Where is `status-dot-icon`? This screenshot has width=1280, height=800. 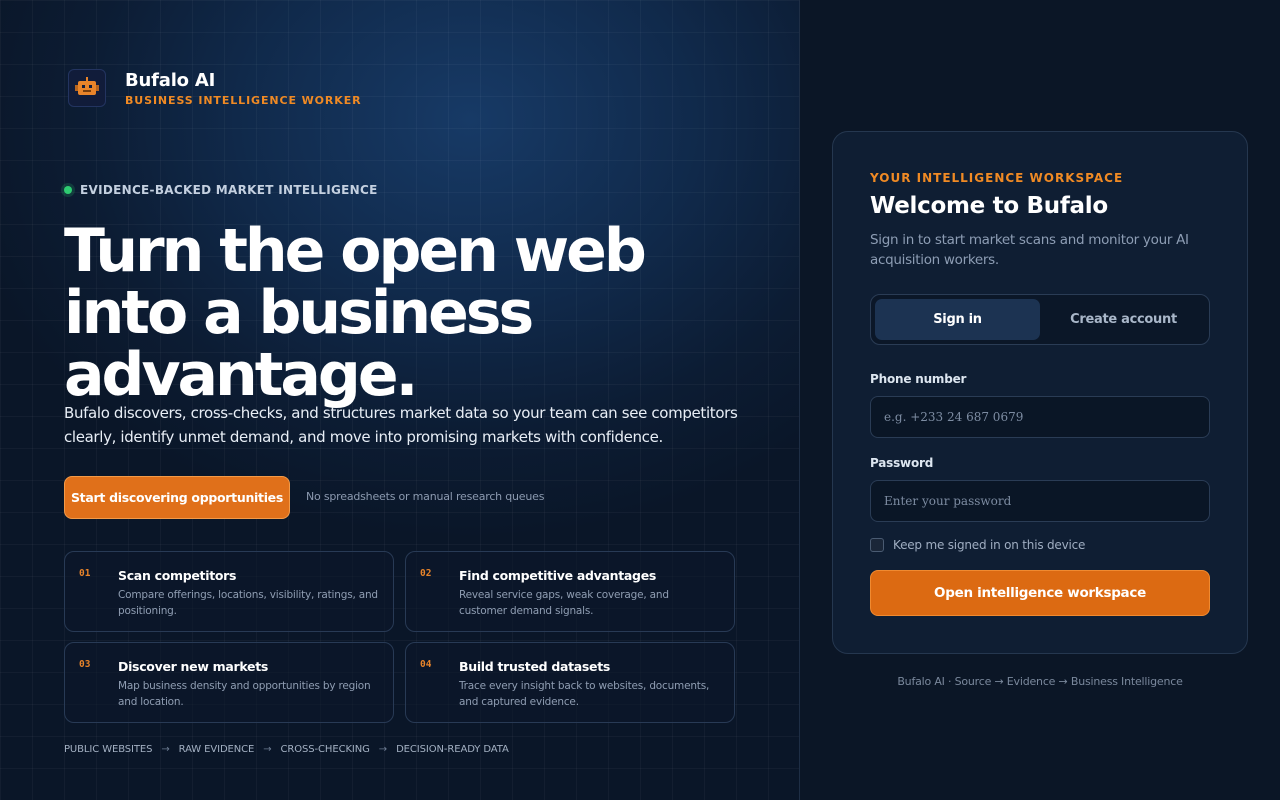
status-dot-icon is located at coordinates (68, 190).